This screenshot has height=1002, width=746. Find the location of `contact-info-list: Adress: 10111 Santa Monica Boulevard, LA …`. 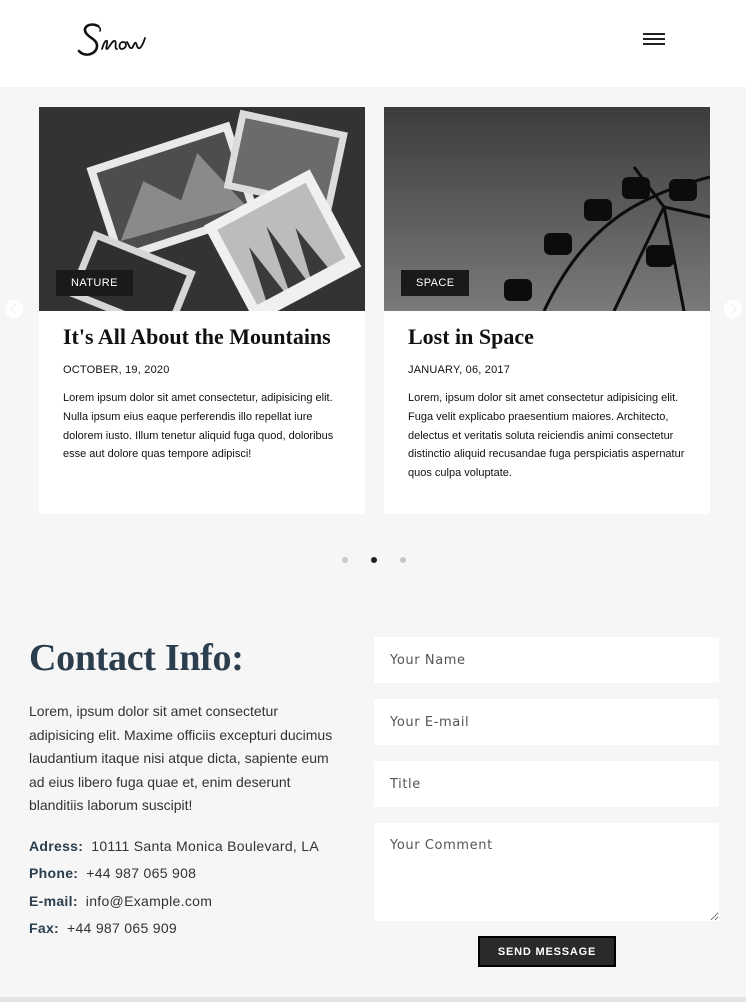

contact-info-list: Adress: 10111 Santa Monica Boulevard, LA … is located at coordinates (174, 890).